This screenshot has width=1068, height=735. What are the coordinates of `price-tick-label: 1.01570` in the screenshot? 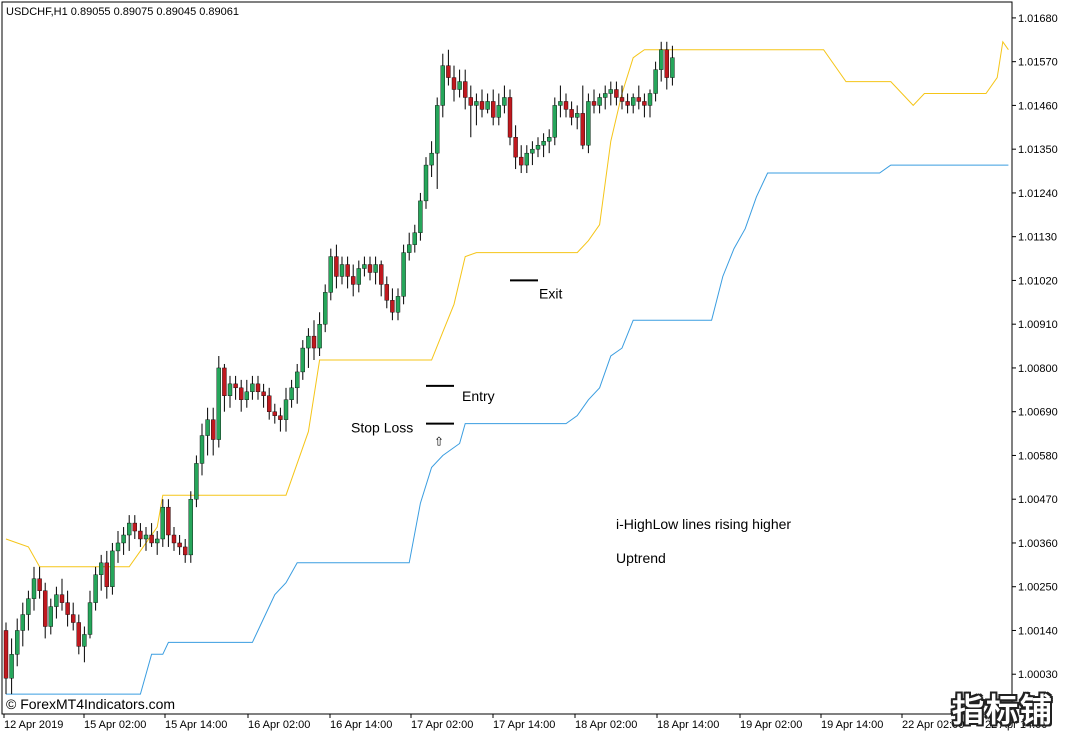 It's located at (1038, 63).